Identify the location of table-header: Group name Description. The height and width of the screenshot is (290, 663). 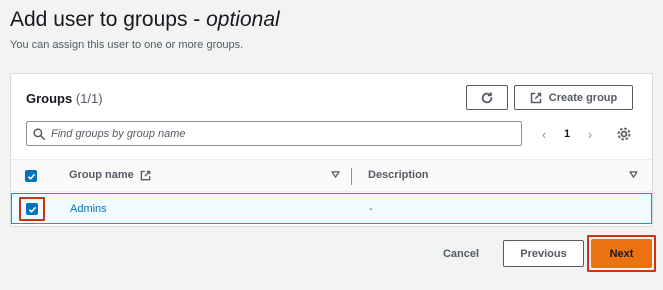
(331, 175).